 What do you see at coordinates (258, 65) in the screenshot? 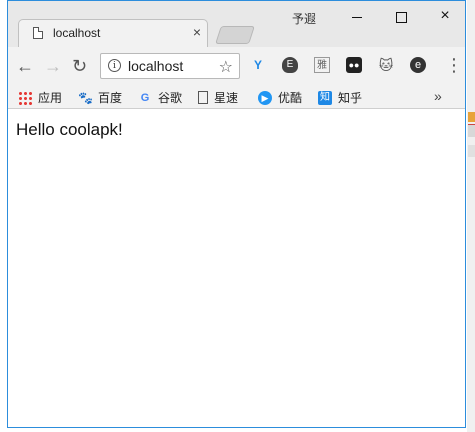
I see `vue-devtools-icon: Y` at bounding box center [258, 65].